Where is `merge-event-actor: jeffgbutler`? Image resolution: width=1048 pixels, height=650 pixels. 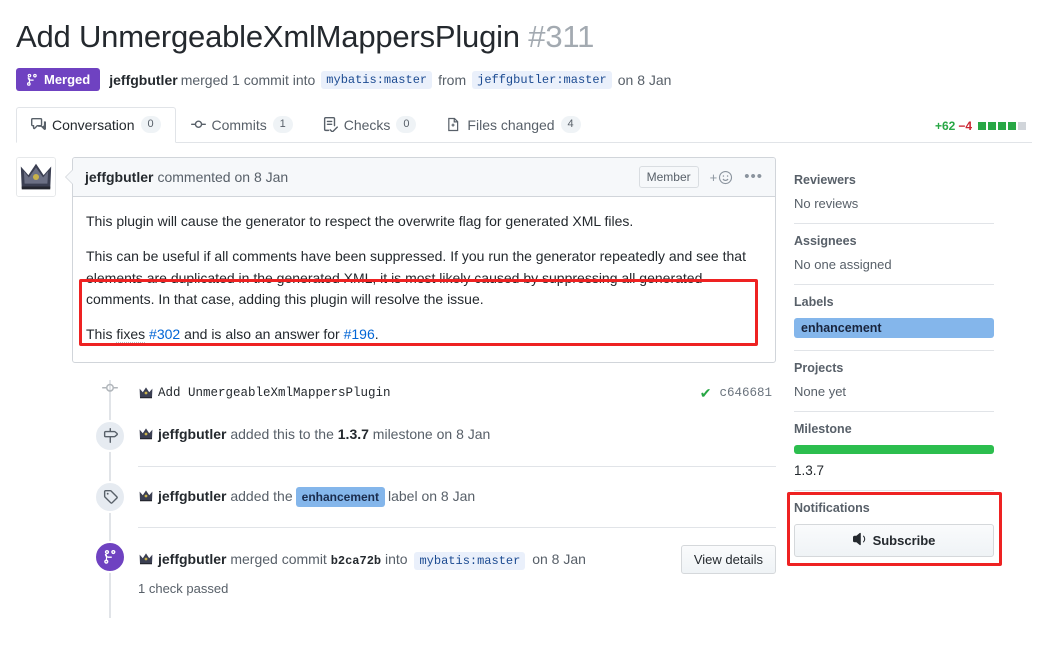 merge-event-actor: jeffgbutler is located at coordinates (192, 559).